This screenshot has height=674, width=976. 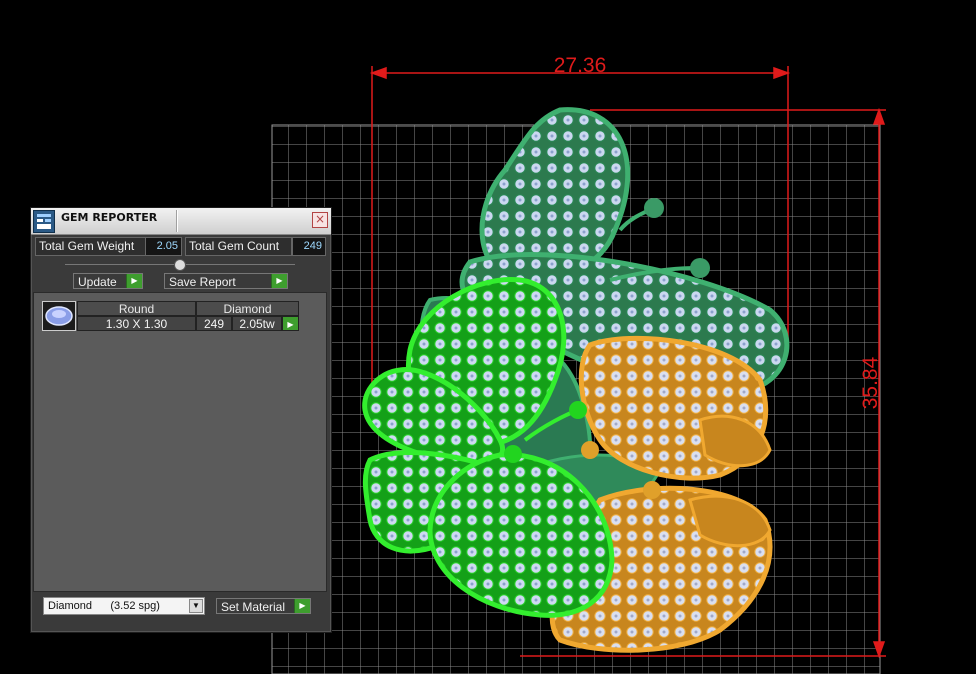 I want to click on update-button: Update ▶, so click(x=108, y=281).